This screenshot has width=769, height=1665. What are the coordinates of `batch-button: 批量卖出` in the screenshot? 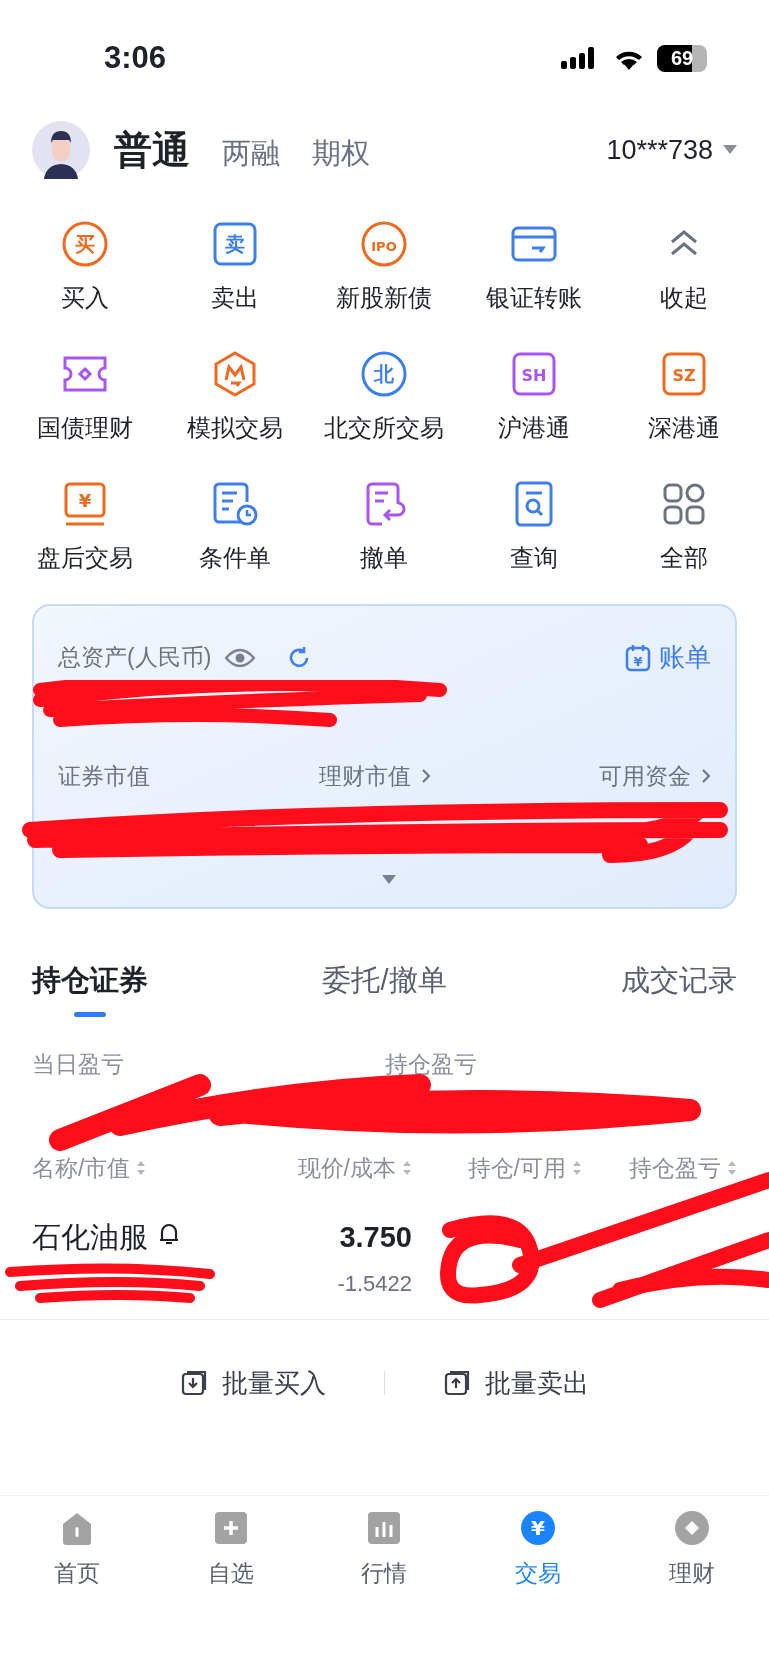 It's located at (516, 1383).